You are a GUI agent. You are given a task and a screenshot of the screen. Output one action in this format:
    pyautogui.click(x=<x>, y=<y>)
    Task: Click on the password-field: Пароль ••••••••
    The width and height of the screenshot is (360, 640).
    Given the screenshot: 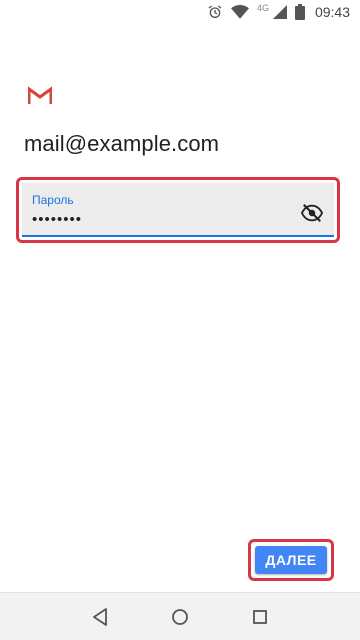 What is the action you would take?
    pyautogui.click(x=178, y=210)
    